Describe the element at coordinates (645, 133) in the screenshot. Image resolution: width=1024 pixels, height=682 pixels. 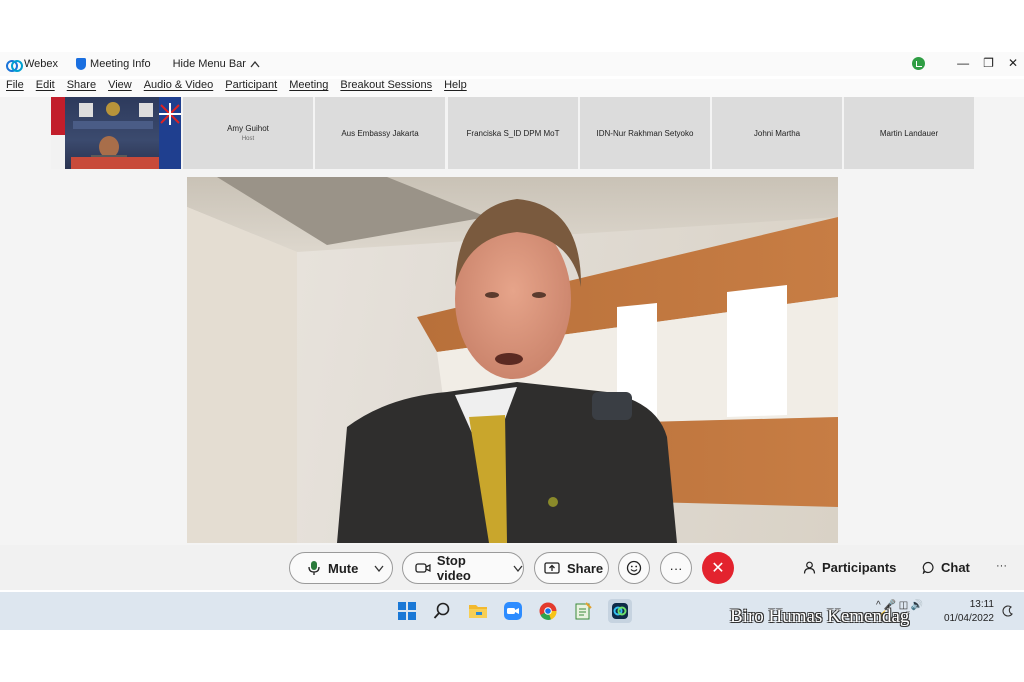
I see `participant-tile: IDN-Nur Rakhman Setyoko` at that location.